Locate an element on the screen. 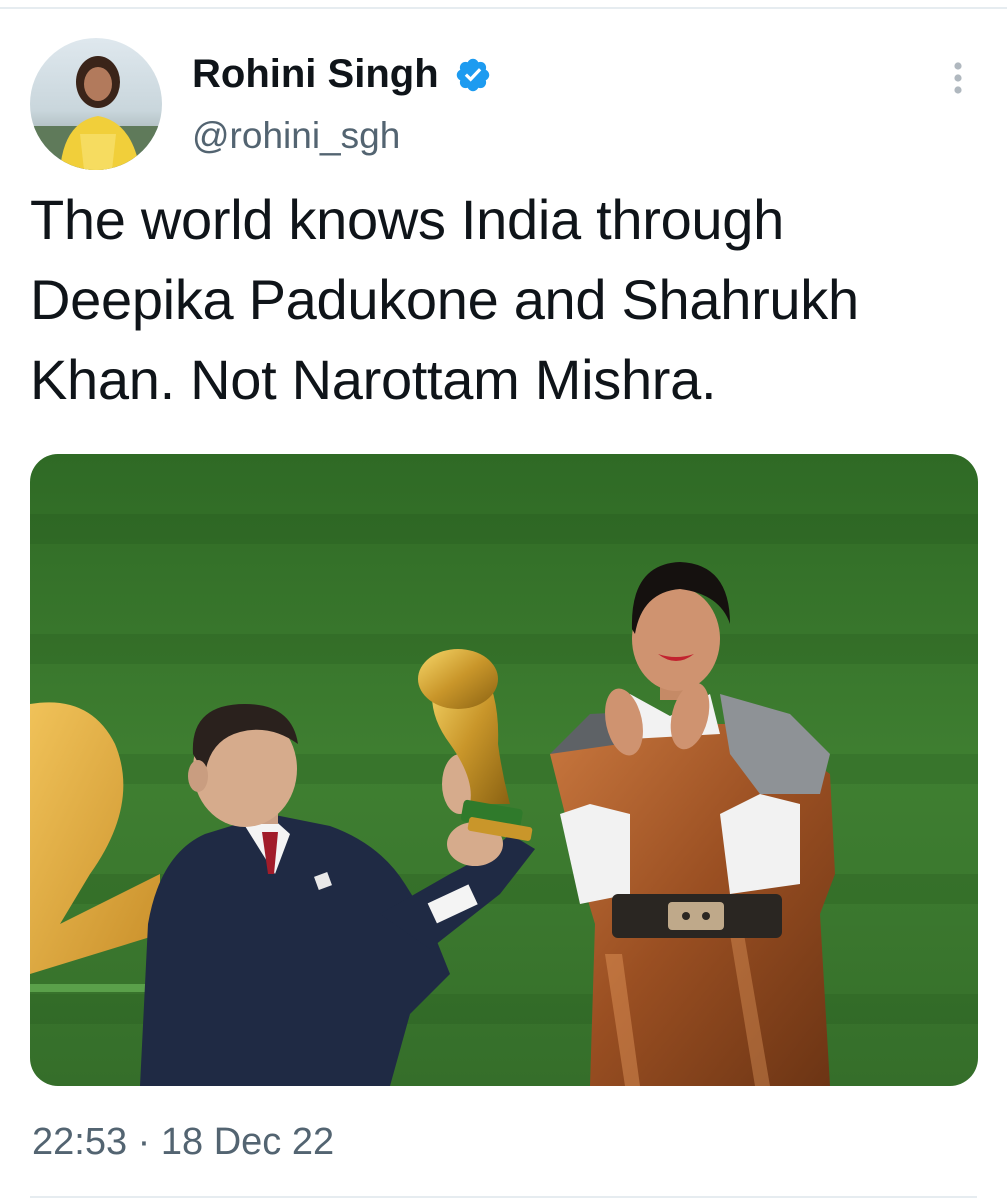  more-vertical-icon is located at coordinates (958, 78).